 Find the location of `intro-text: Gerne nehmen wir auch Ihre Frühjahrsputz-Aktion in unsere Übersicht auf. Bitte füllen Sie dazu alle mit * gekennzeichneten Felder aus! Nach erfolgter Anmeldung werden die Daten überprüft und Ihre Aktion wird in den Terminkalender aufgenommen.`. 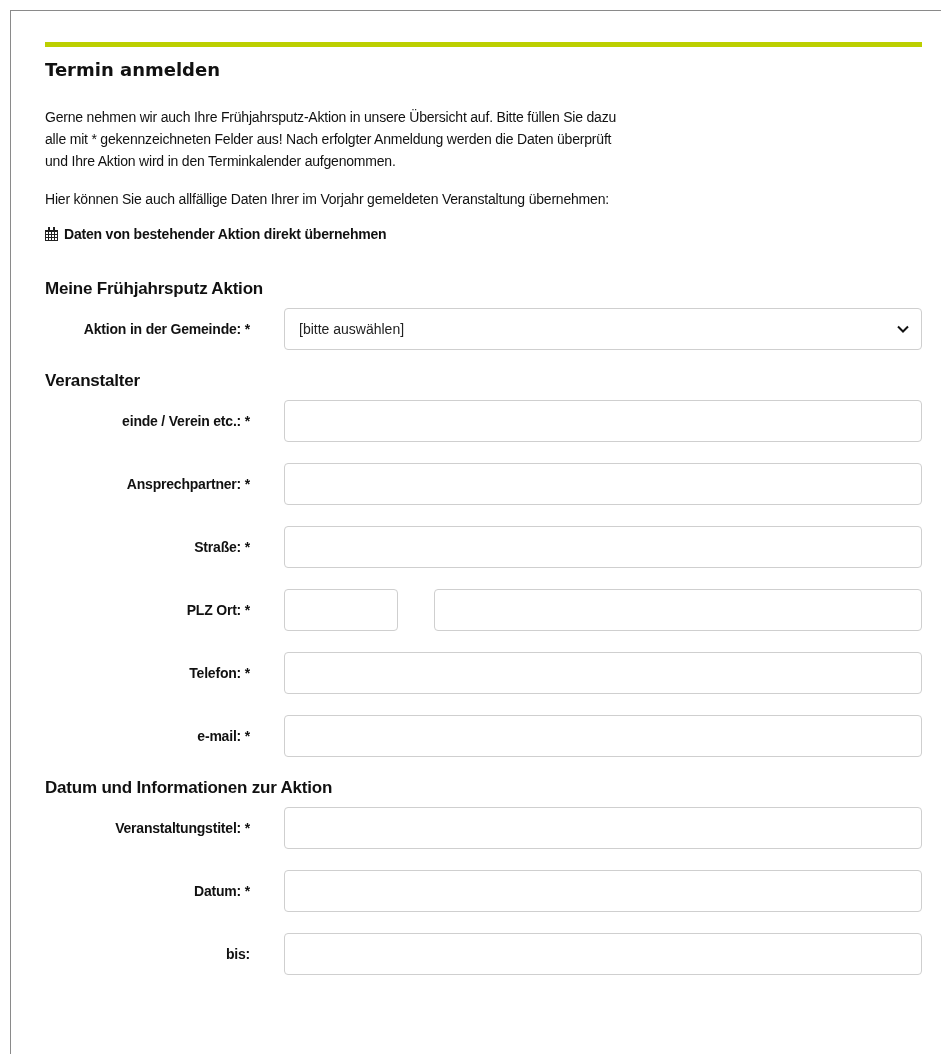

intro-text: Gerne nehmen wir auch Ihre Frühjahrsputz-Aktion in unsere Übersicht auf. Bitte füllen Sie dazu alle mit * gekennzeichneten Felder aus! Nach erfolgter Anmeldung werden die Daten überprüft und Ihre Aktion wird in den Terminkalender aufgenommen. is located at coordinates (331, 139).